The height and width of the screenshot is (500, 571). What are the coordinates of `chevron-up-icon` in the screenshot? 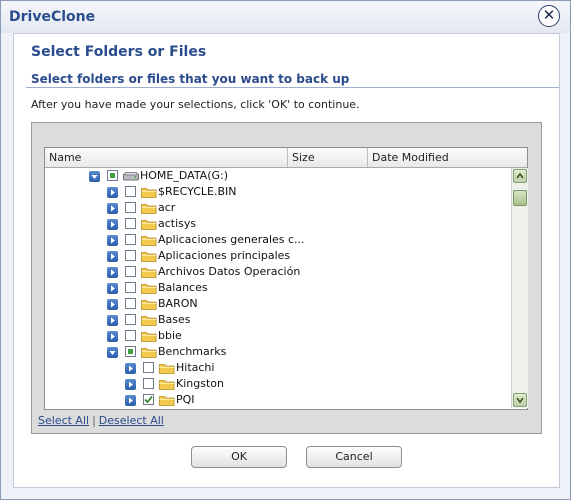 It's located at (520, 175).